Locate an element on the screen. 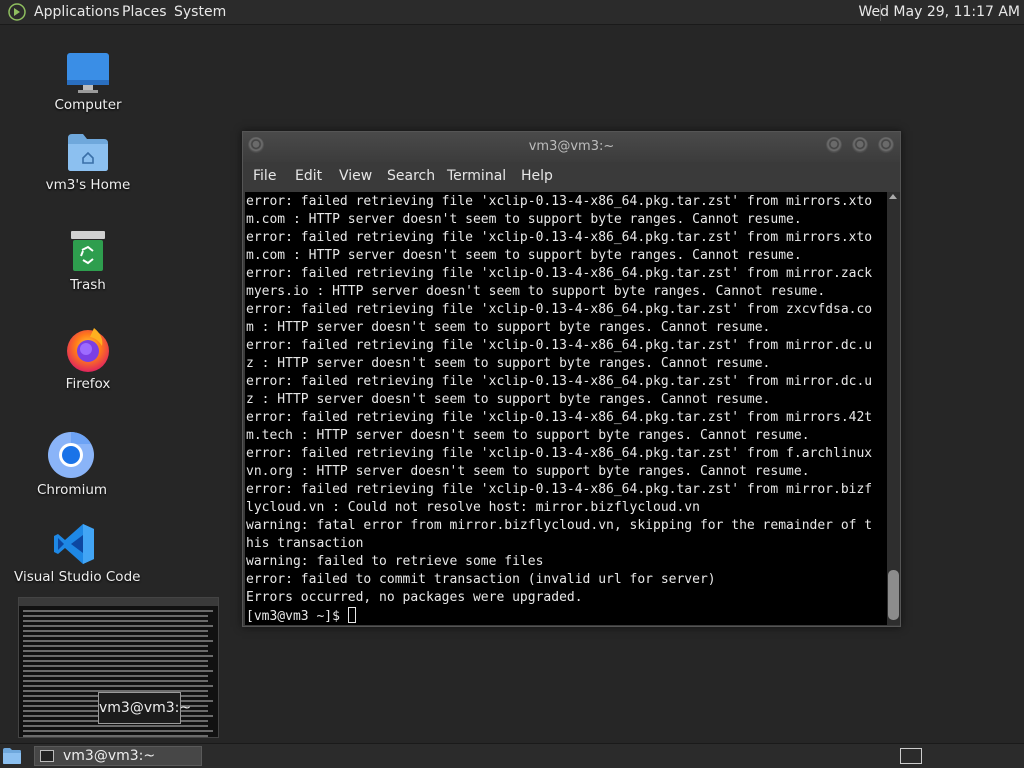 This screenshot has width=1024, height=768. bottom-panel: vm3@vm3:~ is located at coordinates (512, 755).